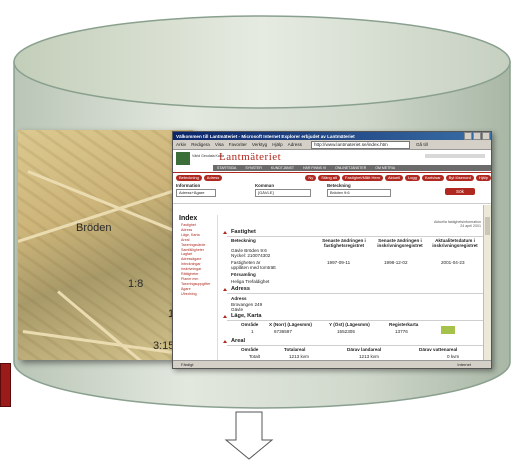 This screenshot has height=461, width=515. Describe the element at coordinates (200, 144) in the screenshot. I see `menu-edit: Redigera` at that location.